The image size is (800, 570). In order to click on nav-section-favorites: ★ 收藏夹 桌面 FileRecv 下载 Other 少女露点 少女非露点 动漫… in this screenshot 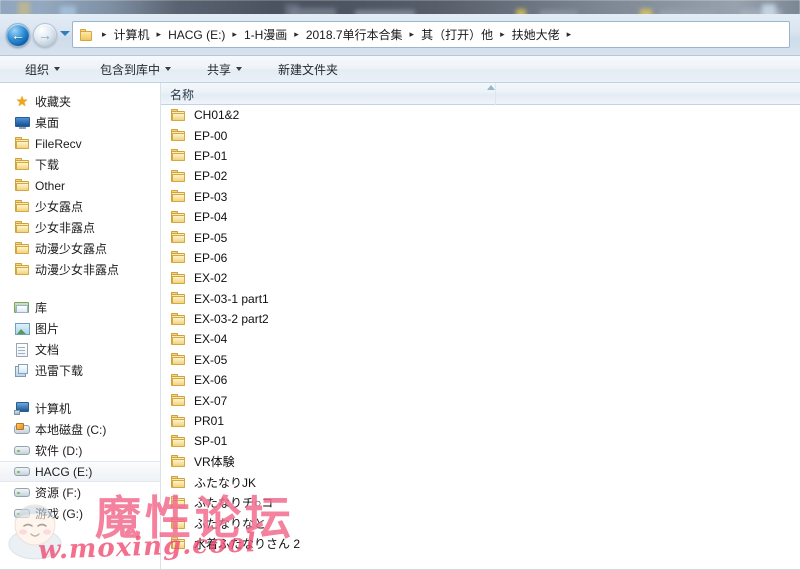, I will do `click(80, 185)`.